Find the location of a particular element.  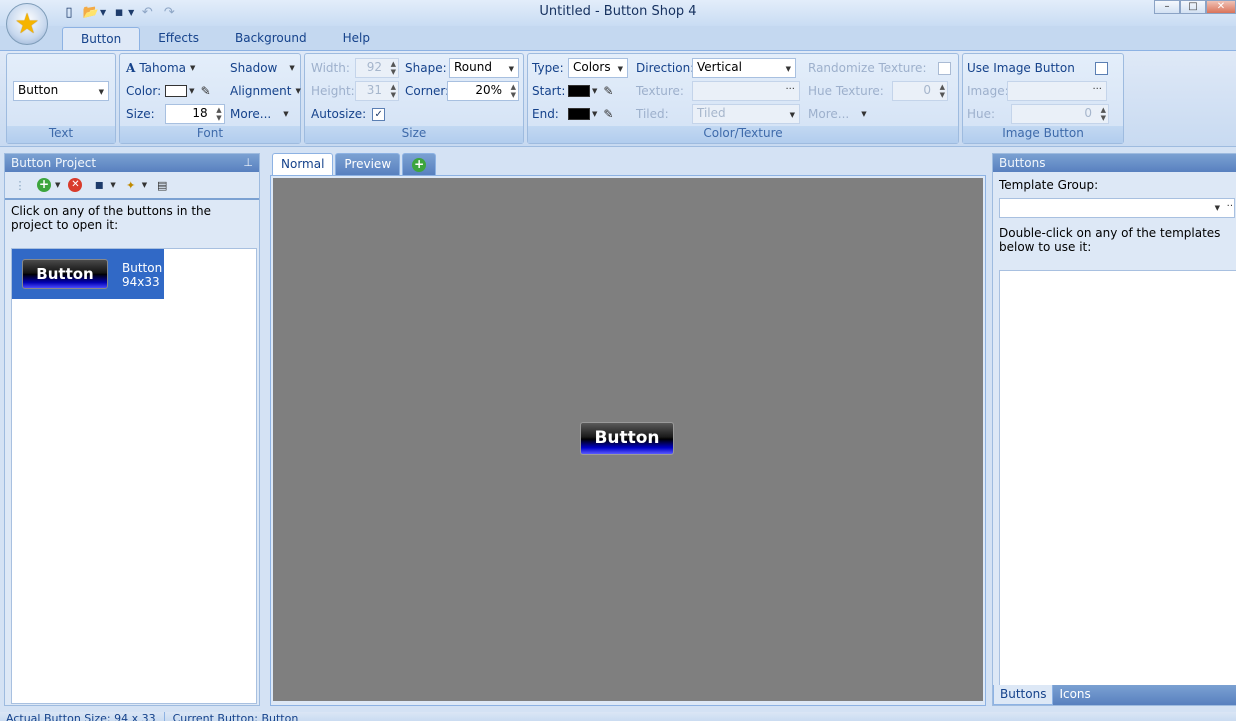

add-icon: + is located at coordinates (419, 164).